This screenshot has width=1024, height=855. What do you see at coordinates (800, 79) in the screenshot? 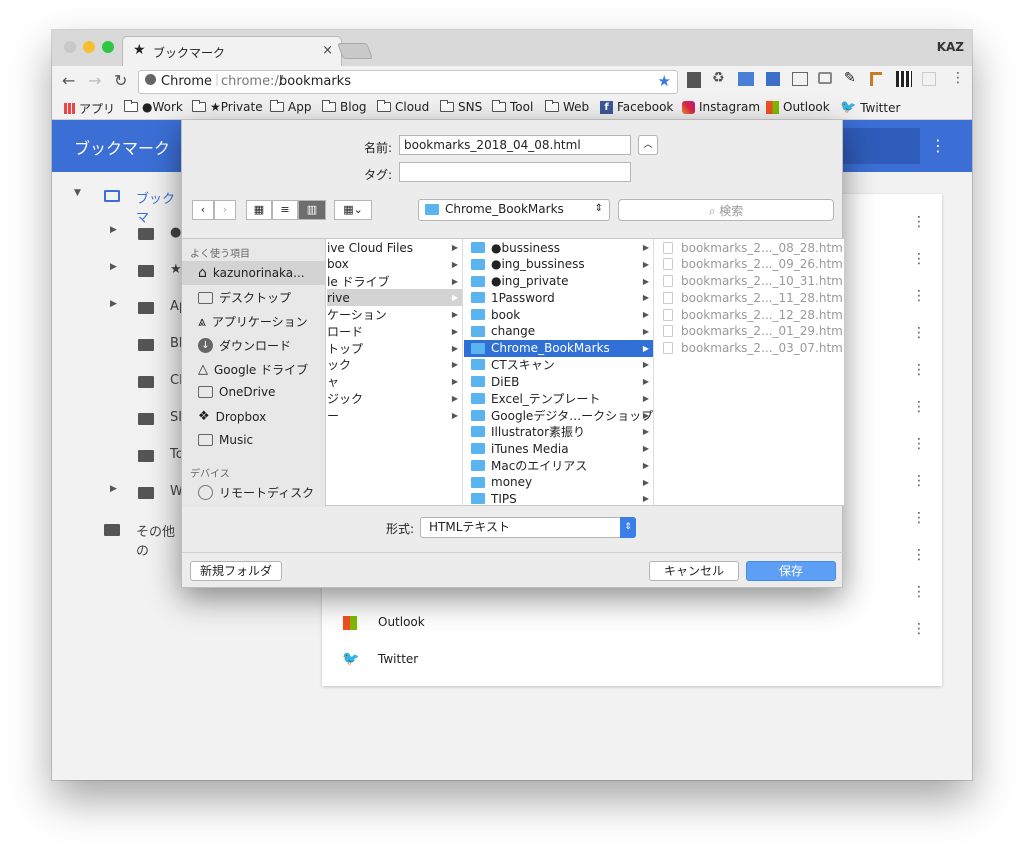
I see `extension-mail-icon` at bounding box center [800, 79].